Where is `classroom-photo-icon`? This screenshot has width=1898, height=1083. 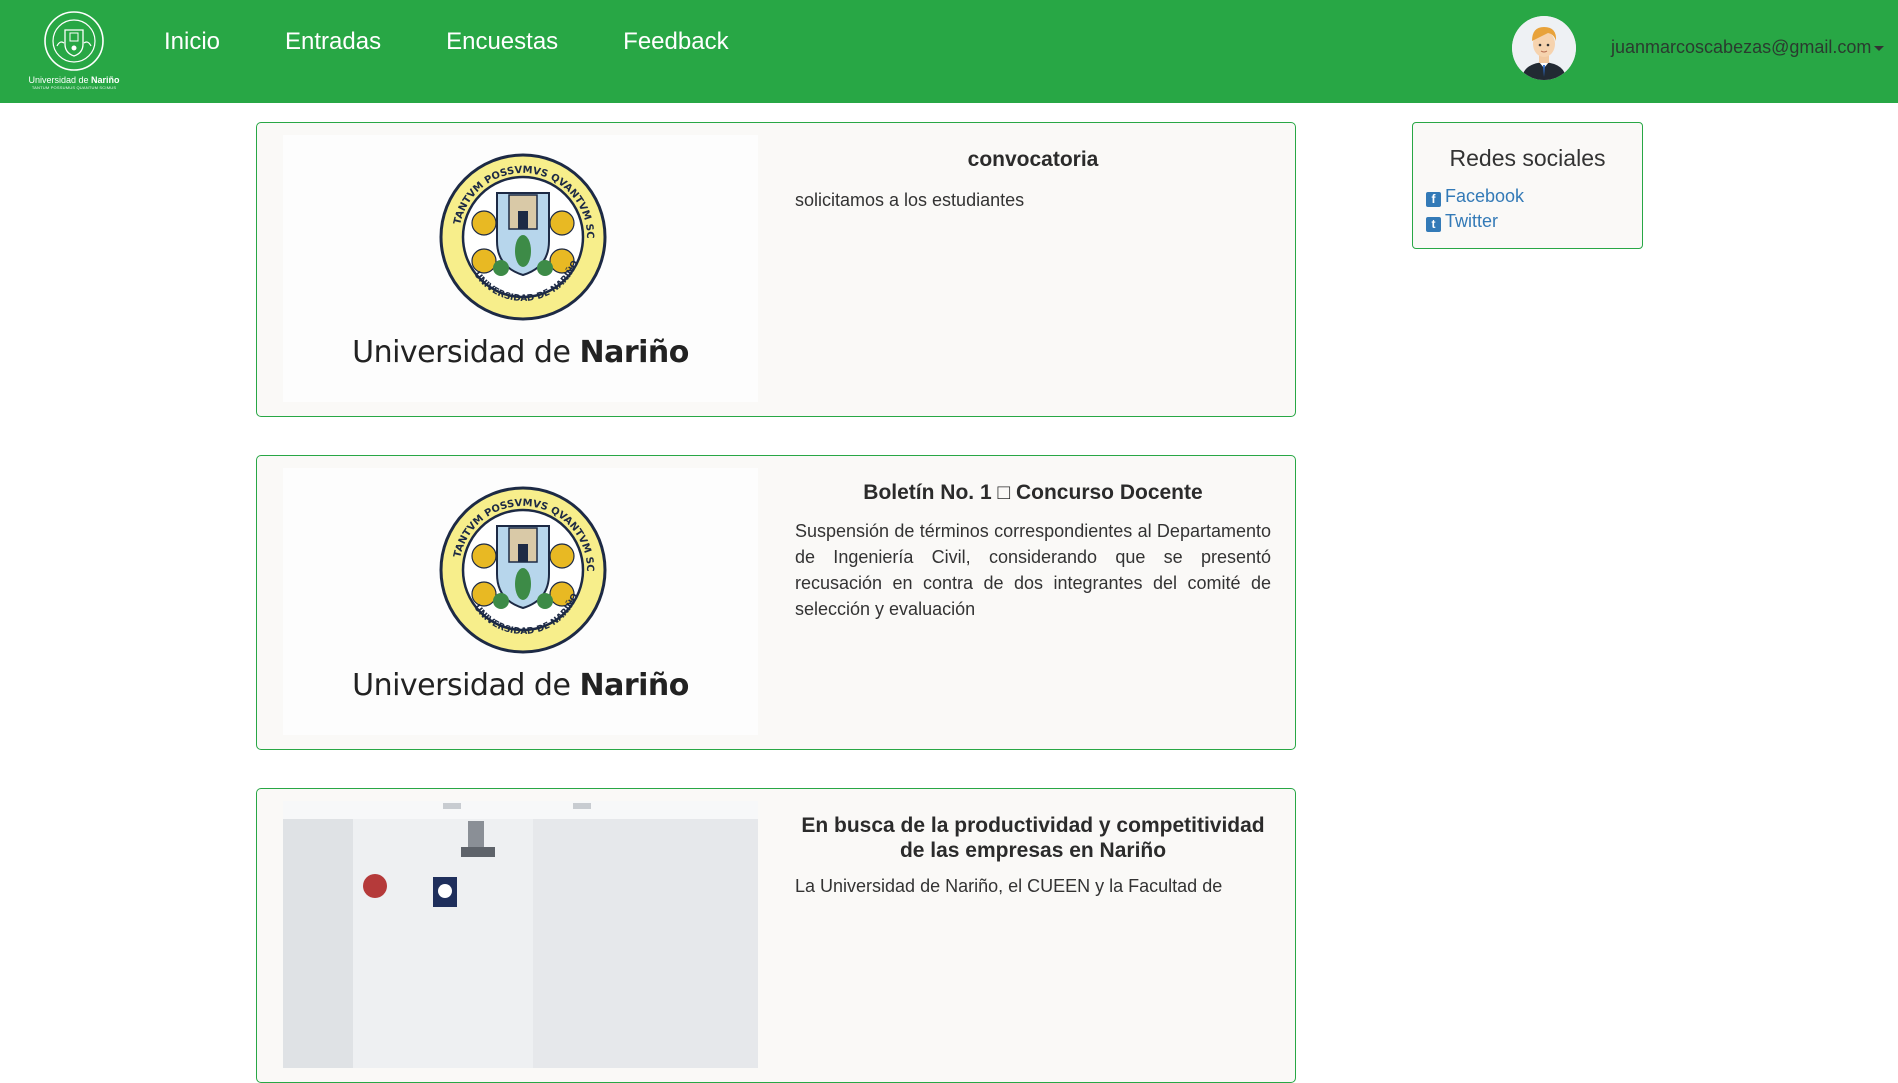
classroom-photo-icon is located at coordinates (520, 934).